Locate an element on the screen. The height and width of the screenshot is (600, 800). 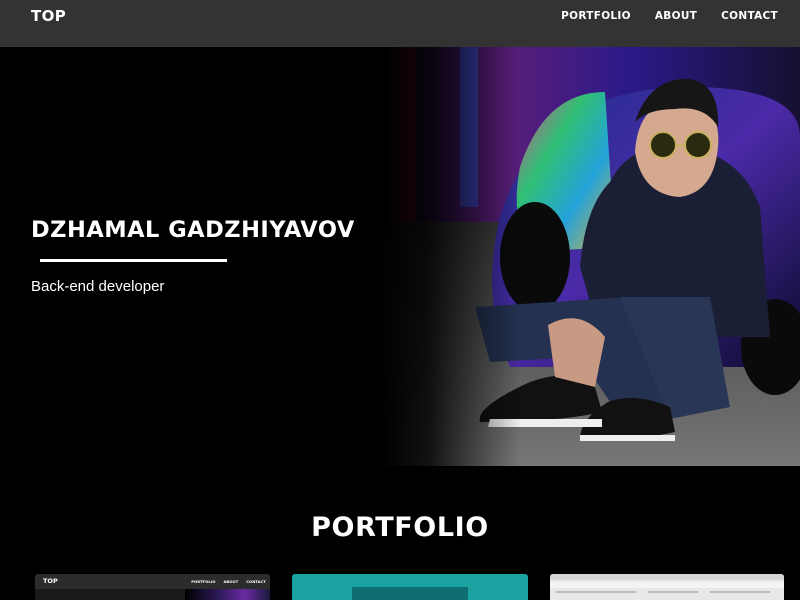
portfolio-card-1: TOP PORTFOLIO ABOUT CONTACT is located at coordinates (152, 587).